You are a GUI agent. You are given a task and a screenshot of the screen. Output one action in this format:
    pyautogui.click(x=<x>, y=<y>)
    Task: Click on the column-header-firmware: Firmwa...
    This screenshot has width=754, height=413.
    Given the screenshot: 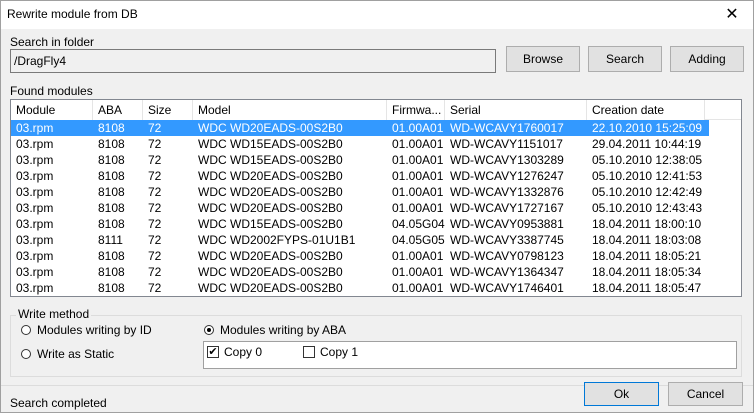 What is the action you would take?
    pyautogui.click(x=416, y=110)
    